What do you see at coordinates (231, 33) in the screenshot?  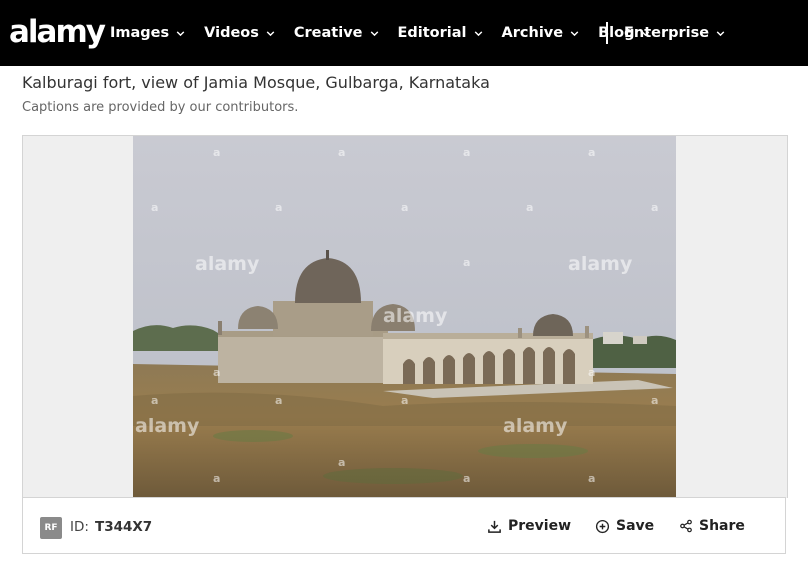 I see `nav-label-videos: Videos` at bounding box center [231, 33].